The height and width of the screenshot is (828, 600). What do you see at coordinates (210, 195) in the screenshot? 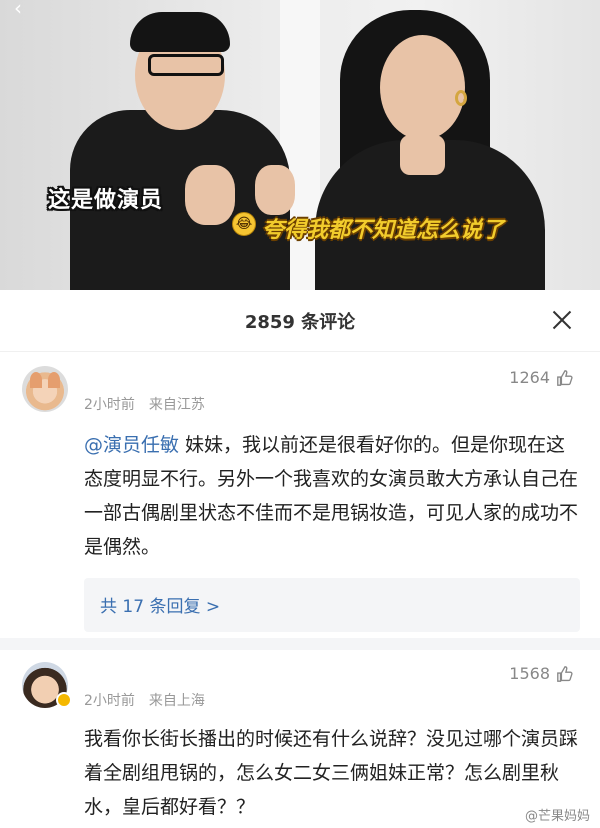
I see `host-hand` at bounding box center [210, 195].